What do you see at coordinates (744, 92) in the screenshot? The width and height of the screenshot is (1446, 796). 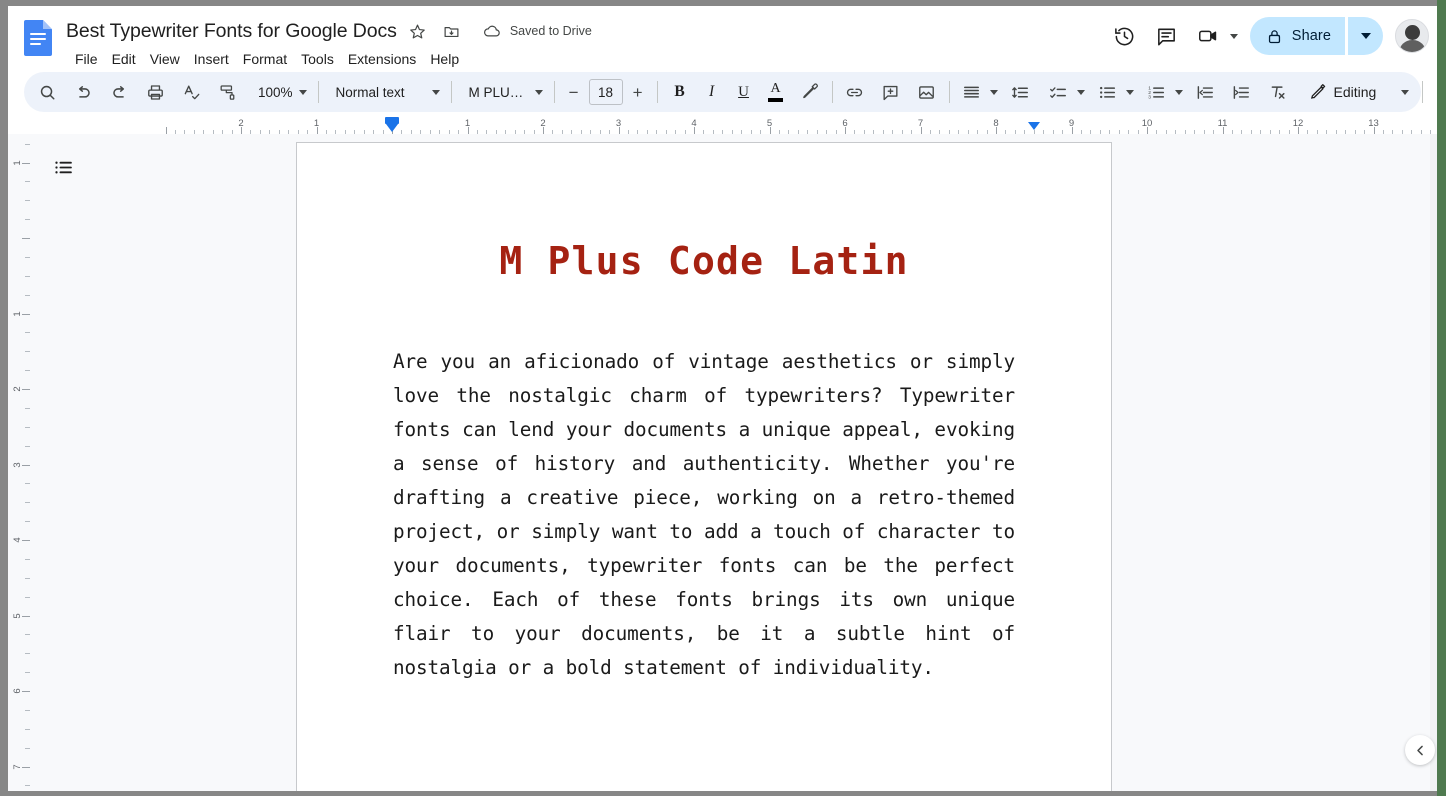 I see `underline-button: U` at bounding box center [744, 92].